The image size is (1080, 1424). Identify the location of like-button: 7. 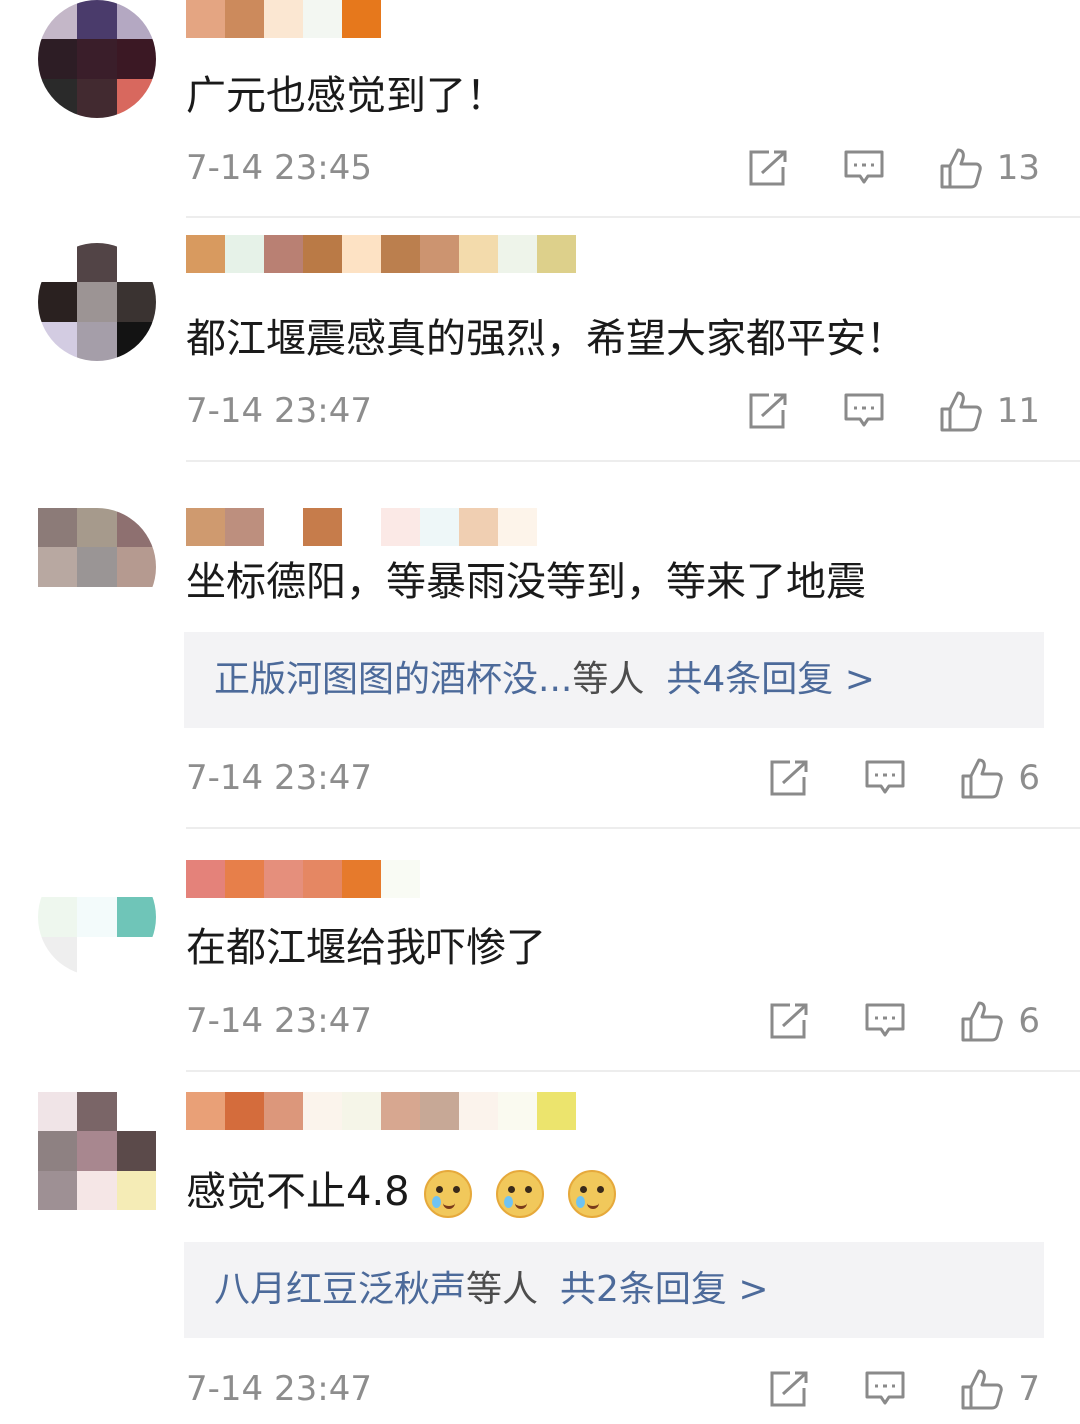
(1000, 1389).